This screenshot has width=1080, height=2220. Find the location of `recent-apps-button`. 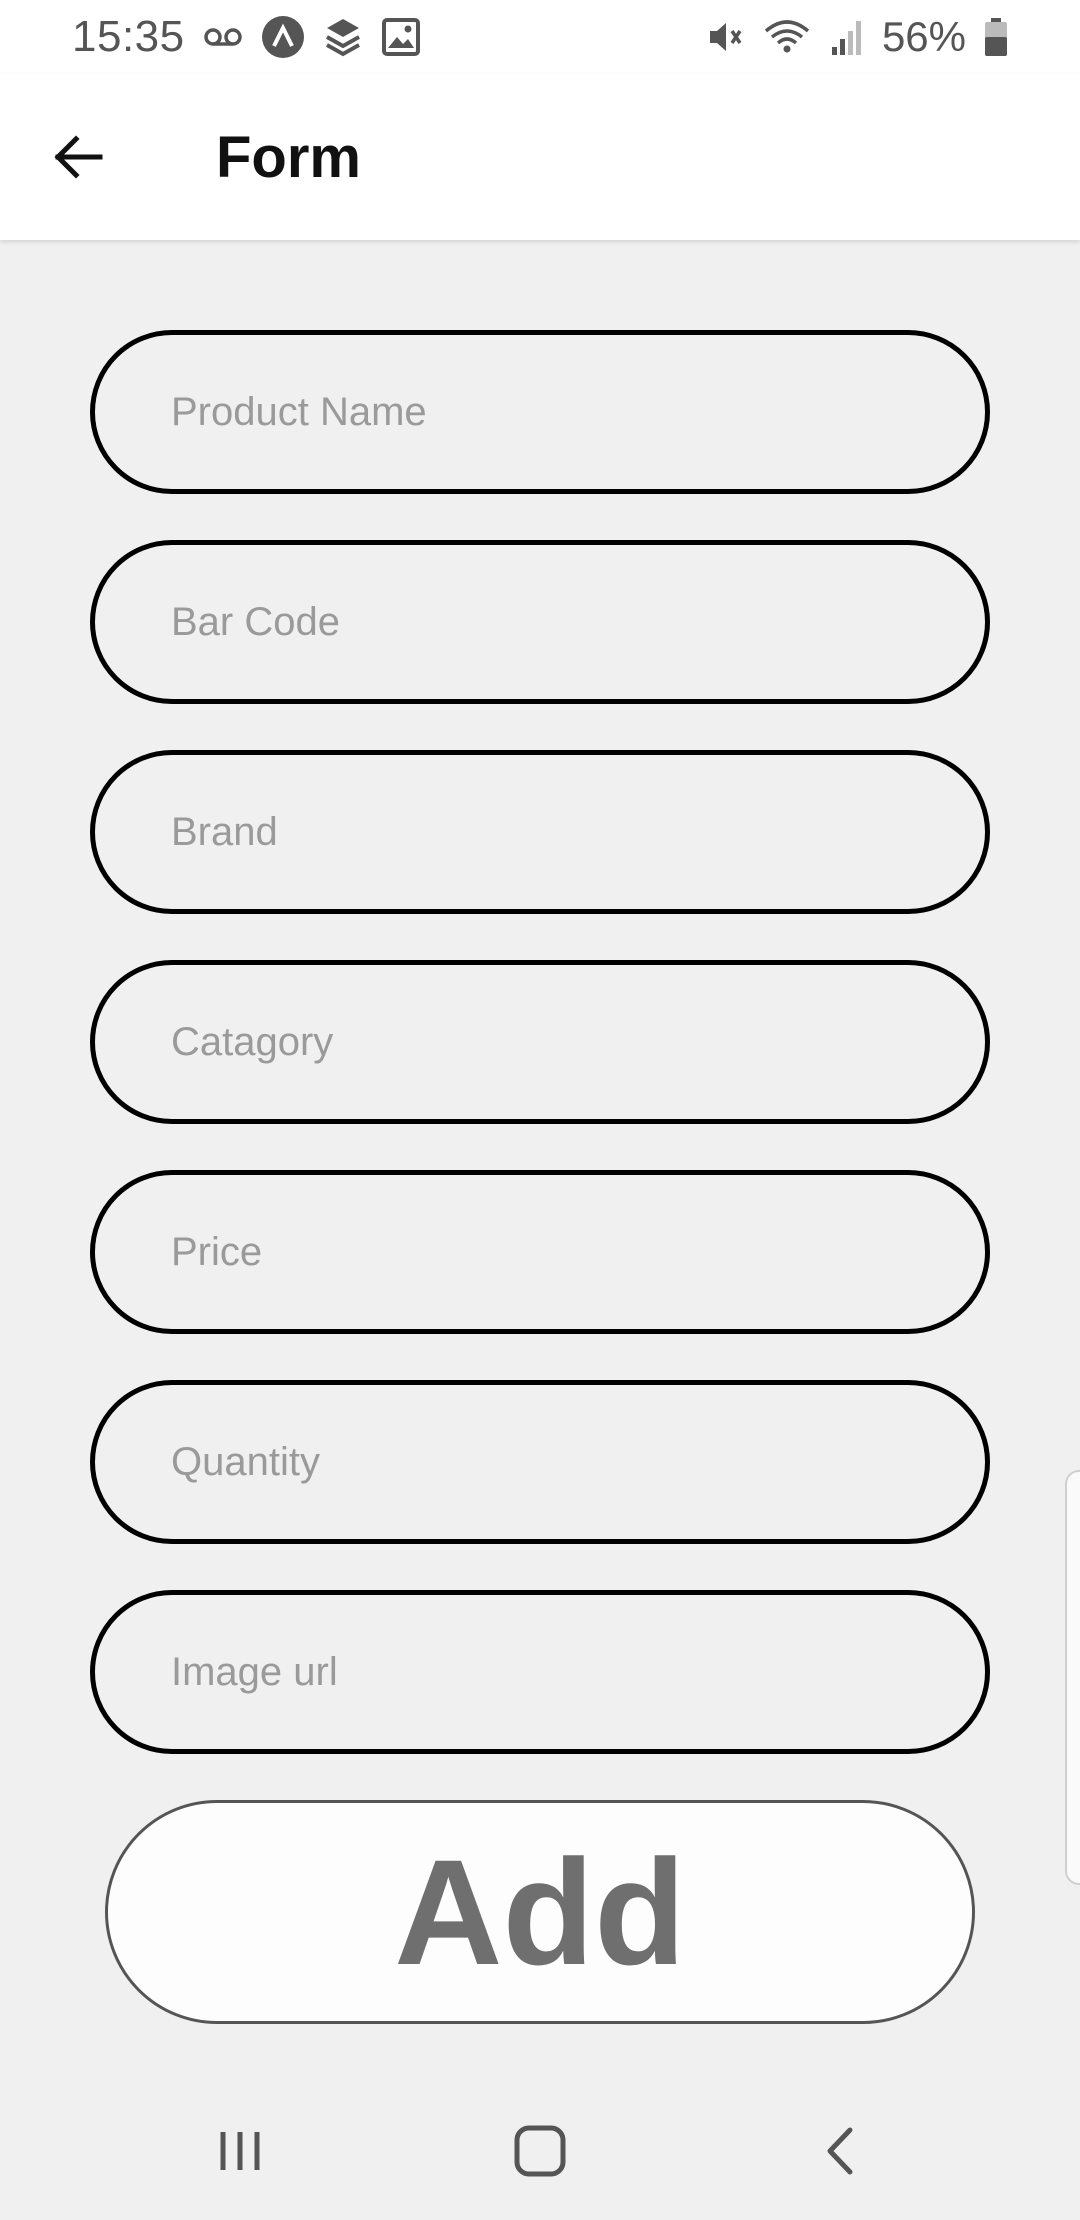

recent-apps-button is located at coordinates (240, 2151).